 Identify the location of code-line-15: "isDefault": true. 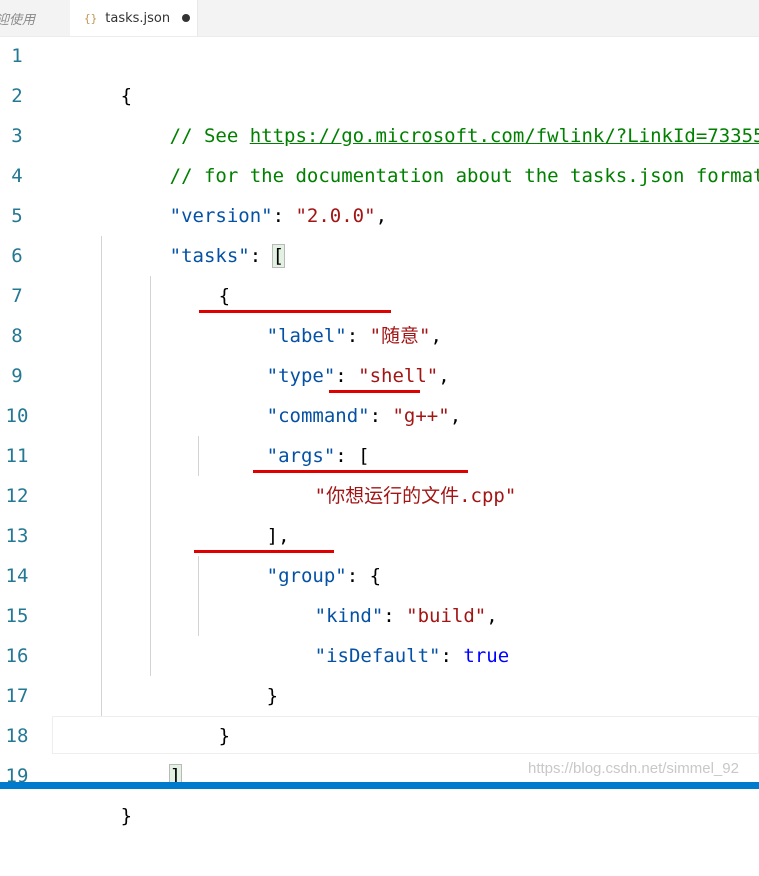
(412, 656).